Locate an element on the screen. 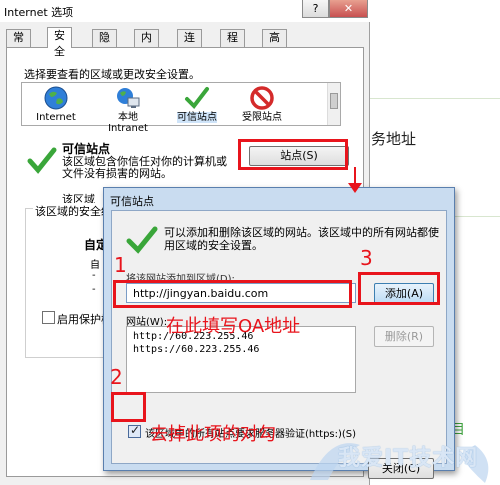  zone-list: Internet 本地 Intranet 可信站点 受限站点 is located at coordinates (181, 108).